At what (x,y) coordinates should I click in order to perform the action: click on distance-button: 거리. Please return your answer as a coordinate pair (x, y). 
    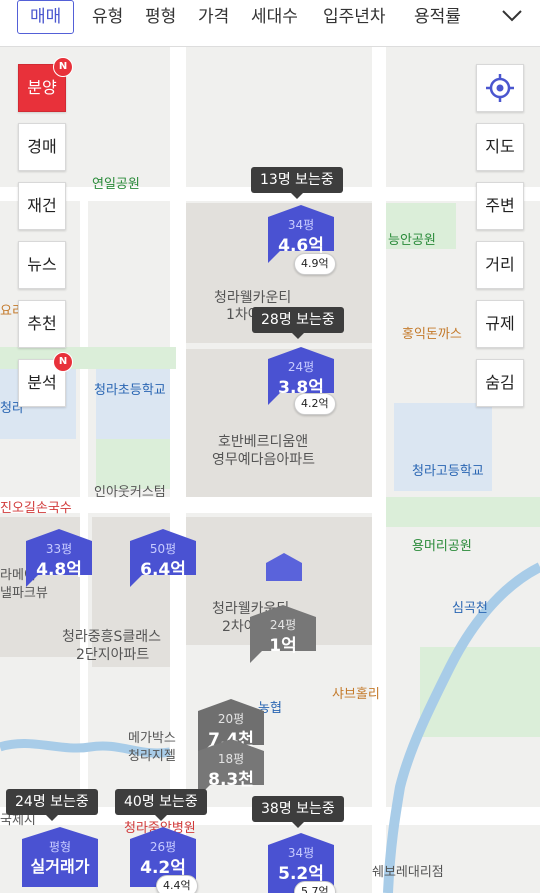
    Looking at the image, I should click on (500, 265).